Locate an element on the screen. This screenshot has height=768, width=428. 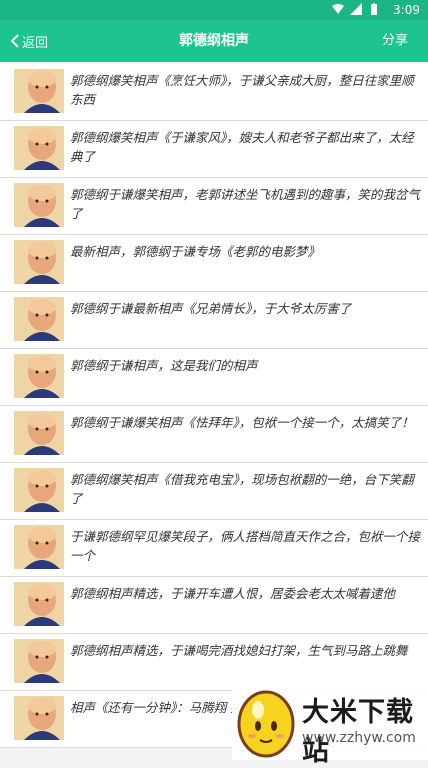
list-item-text: 郭德纲于谦最新相声《兄弟情长》，于大爷太厉害了 is located at coordinates (211, 308).